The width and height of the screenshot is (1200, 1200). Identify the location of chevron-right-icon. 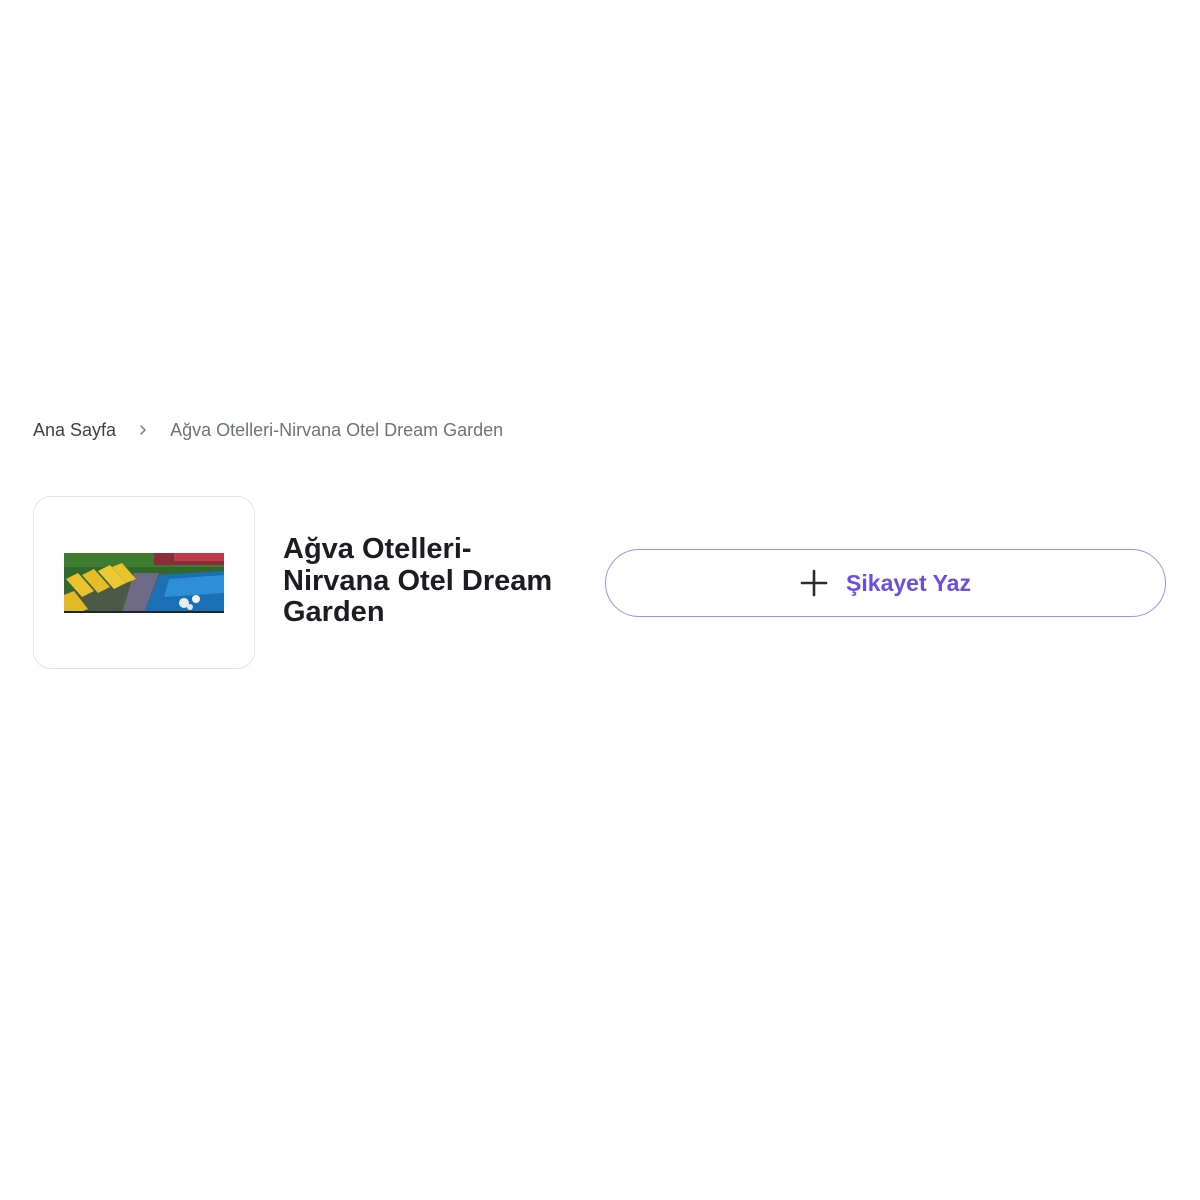
(143, 430).